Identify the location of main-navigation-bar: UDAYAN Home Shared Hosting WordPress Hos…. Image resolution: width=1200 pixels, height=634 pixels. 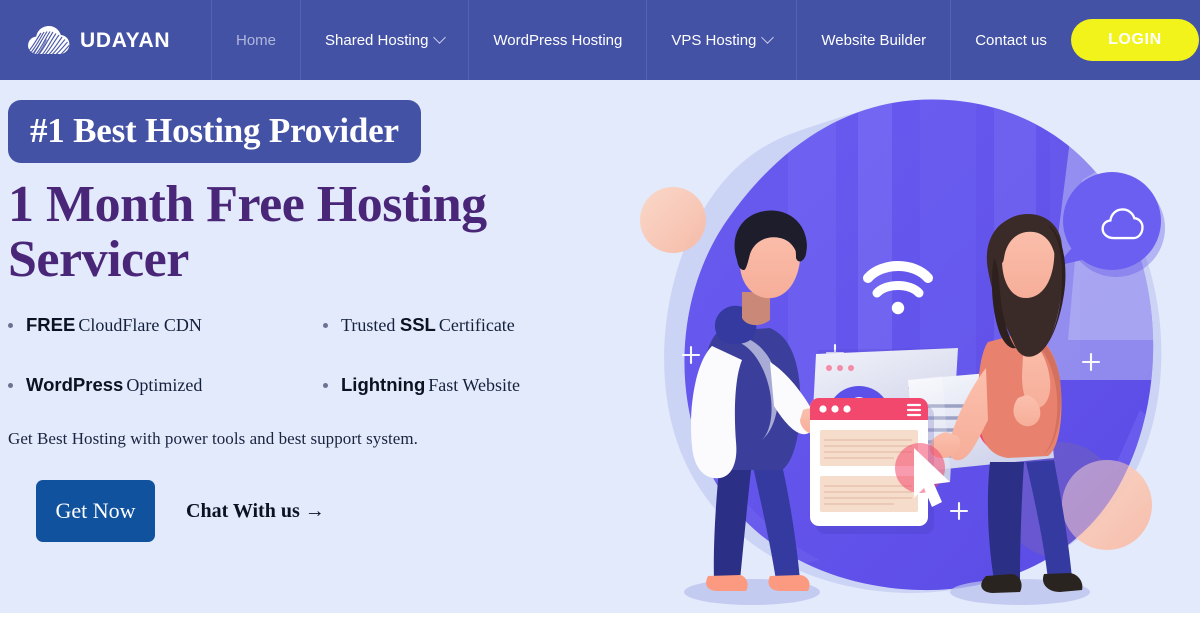
(600, 40).